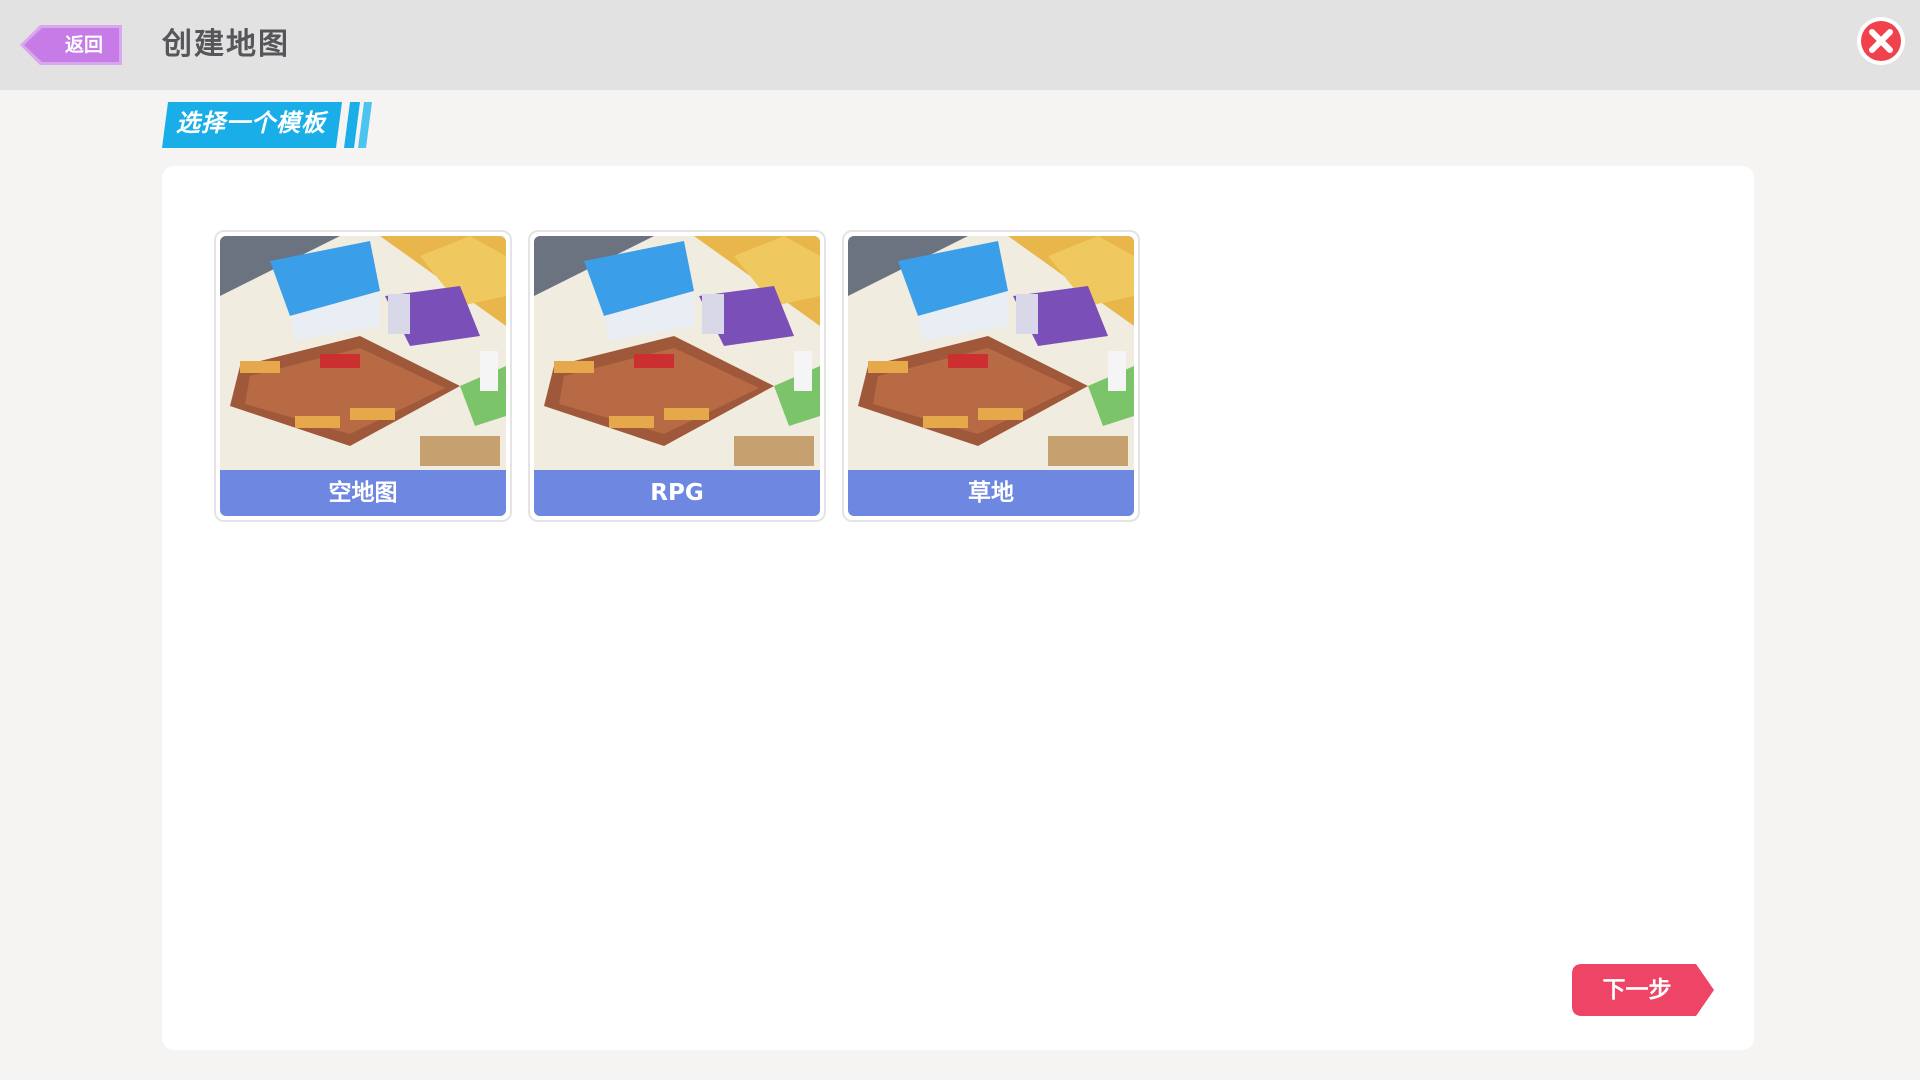 The image size is (1920, 1080). I want to click on template-label: 草地, so click(991, 493).